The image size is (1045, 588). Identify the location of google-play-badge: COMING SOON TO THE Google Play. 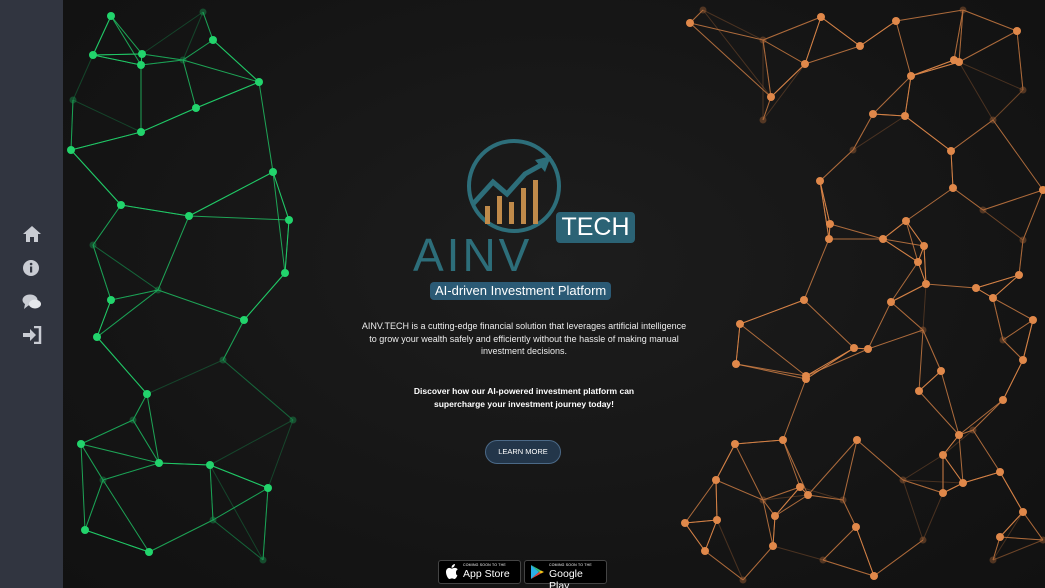
(565, 574).